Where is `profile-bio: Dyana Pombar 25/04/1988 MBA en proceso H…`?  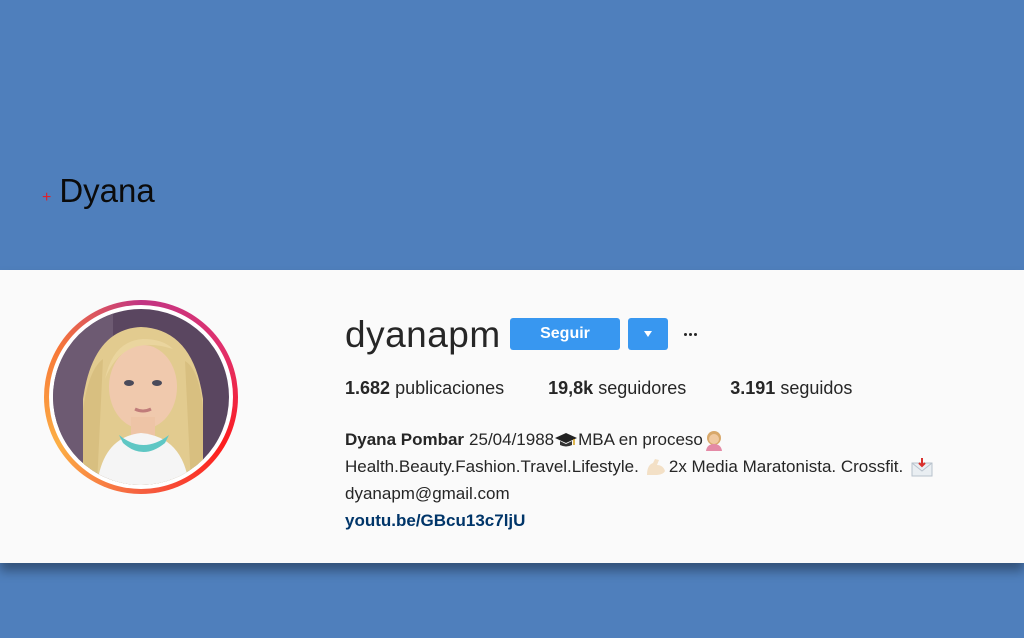
profile-bio: Dyana Pombar 25/04/1988 MBA en proceso H… is located at coordinates (680, 480).